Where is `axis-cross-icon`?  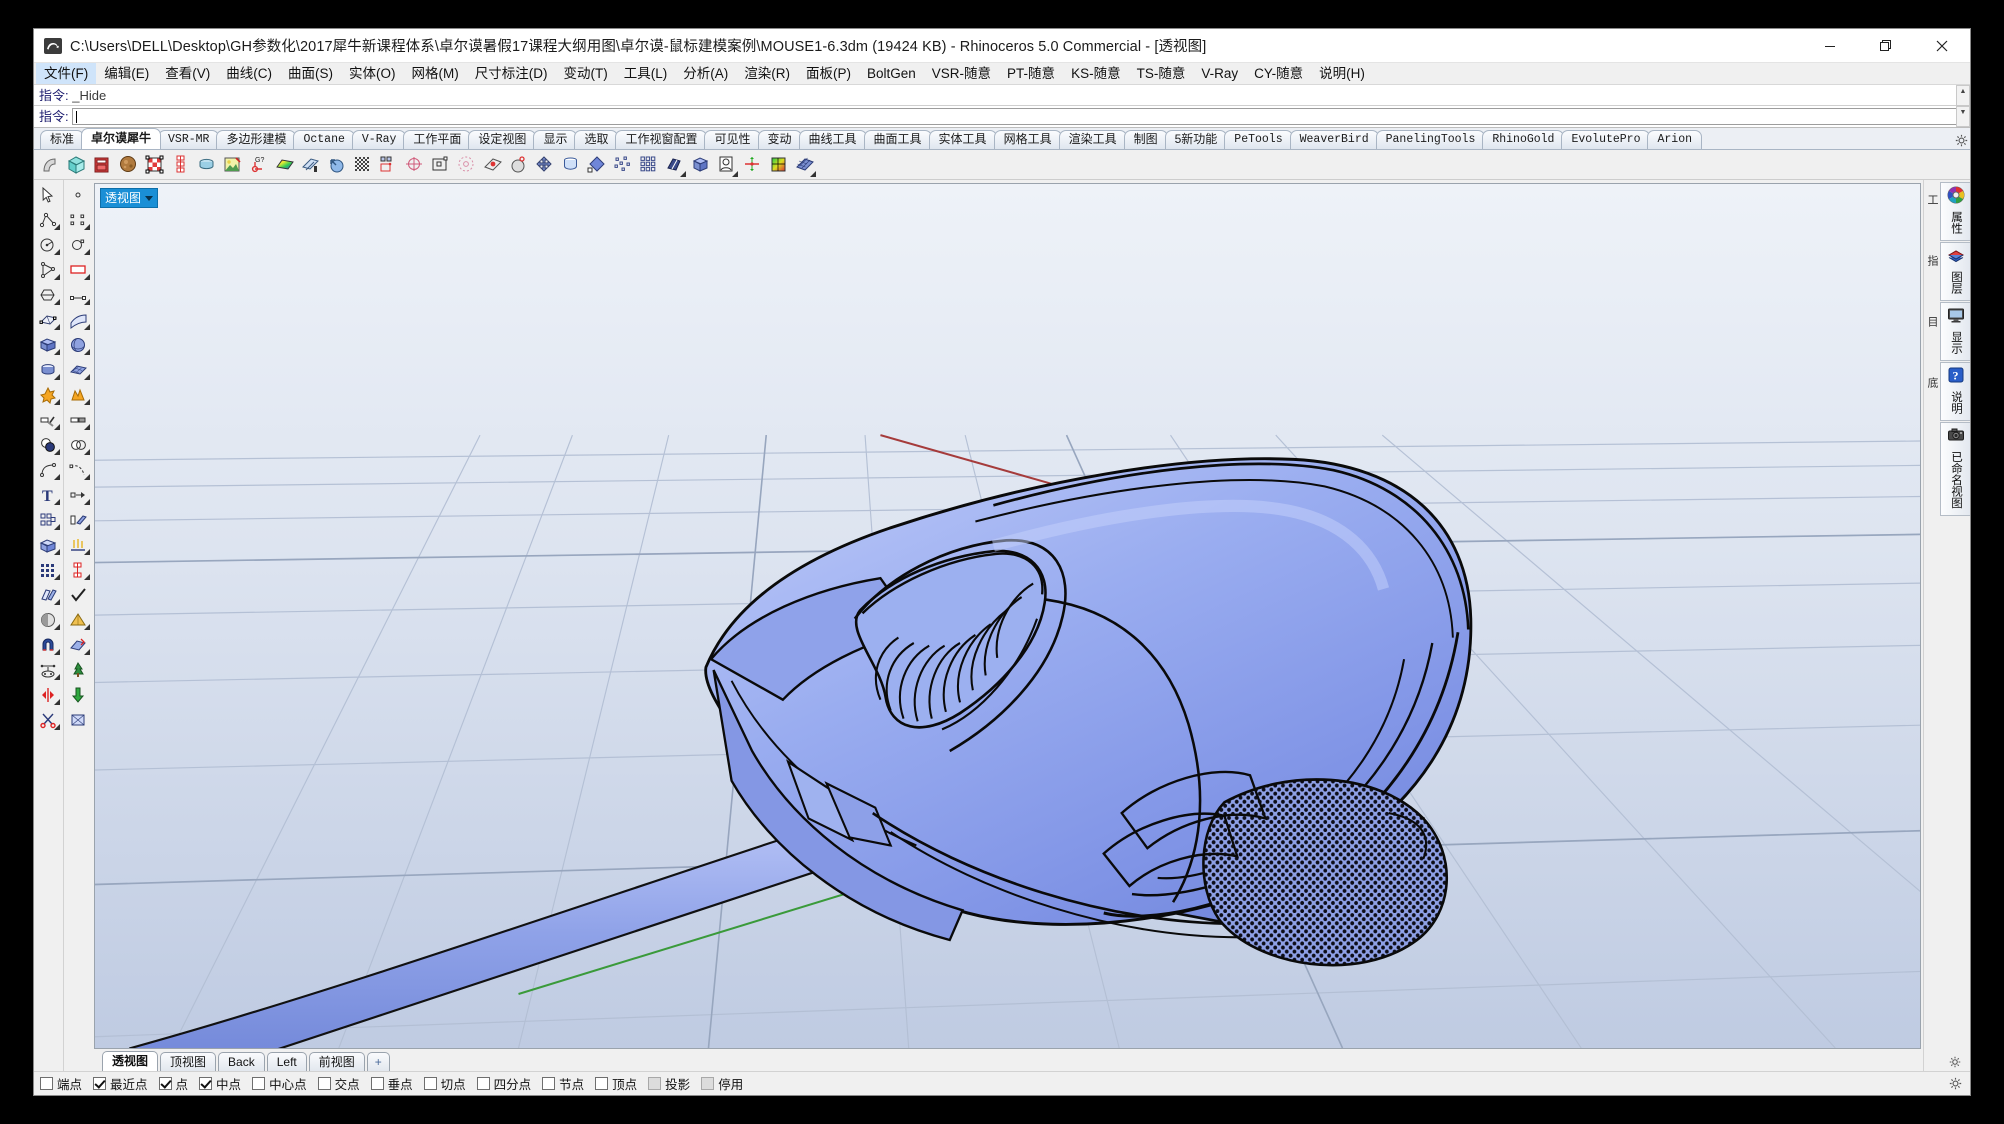 axis-cross-icon is located at coordinates (752, 165).